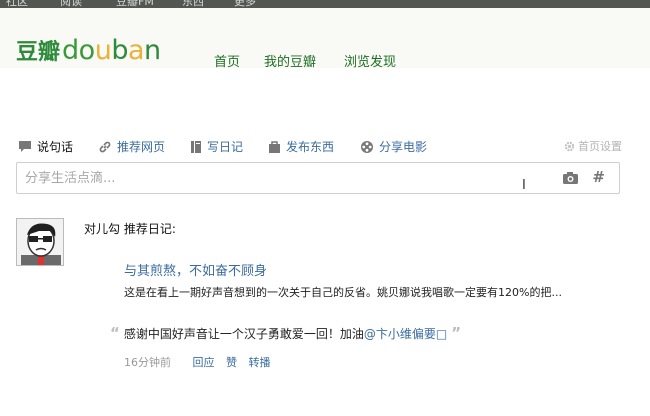  Describe the element at coordinates (325, 4) in the screenshot. I see `top-global-bar: 社区 阅读 豆瓣FM 东西 更多` at that location.